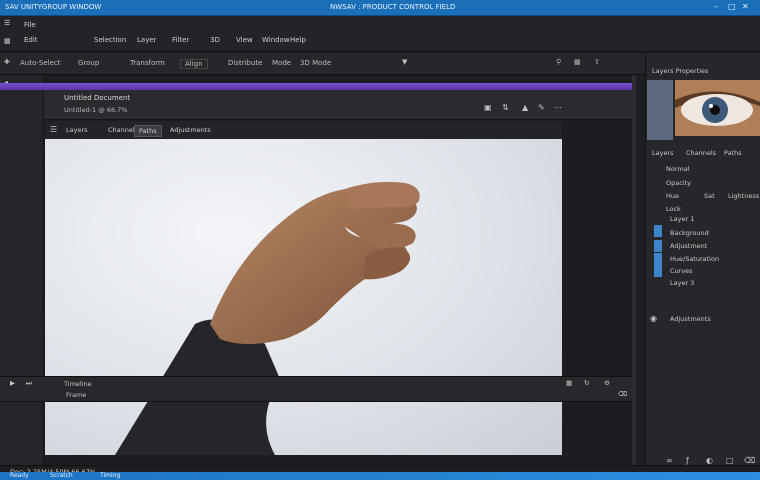  What do you see at coordinates (298, 40) in the screenshot?
I see `menu-help: Help` at bounding box center [298, 40].